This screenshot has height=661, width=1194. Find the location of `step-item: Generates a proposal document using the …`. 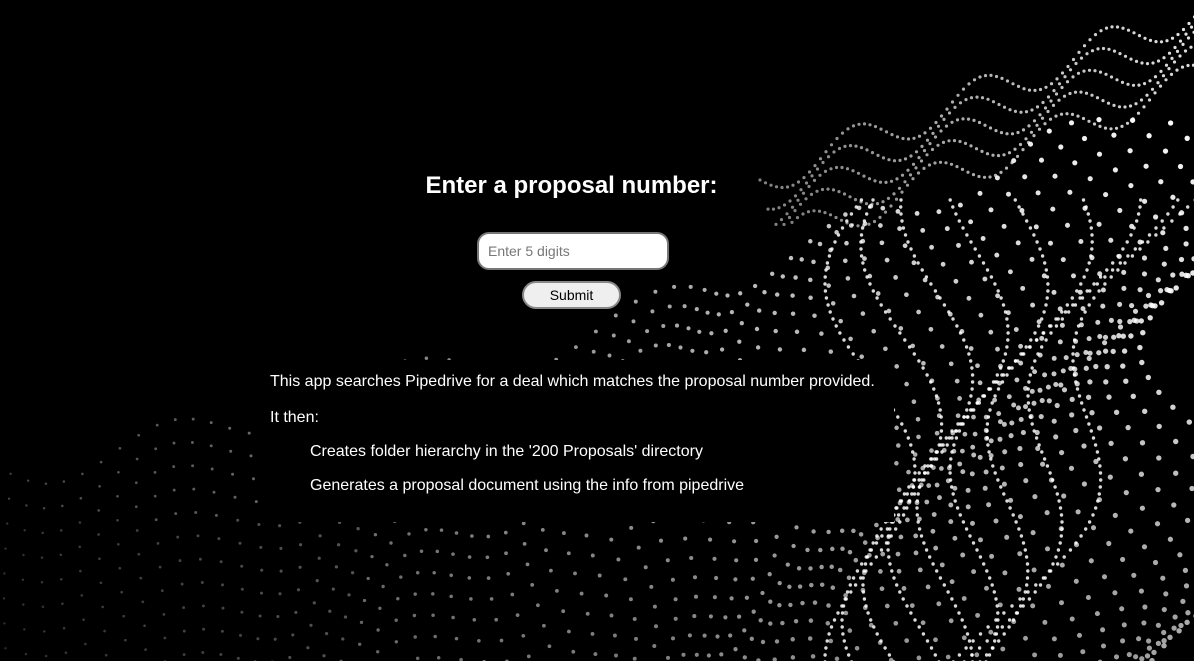

step-item: Generates a proposal document using the … is located at coordinates (527, 485).